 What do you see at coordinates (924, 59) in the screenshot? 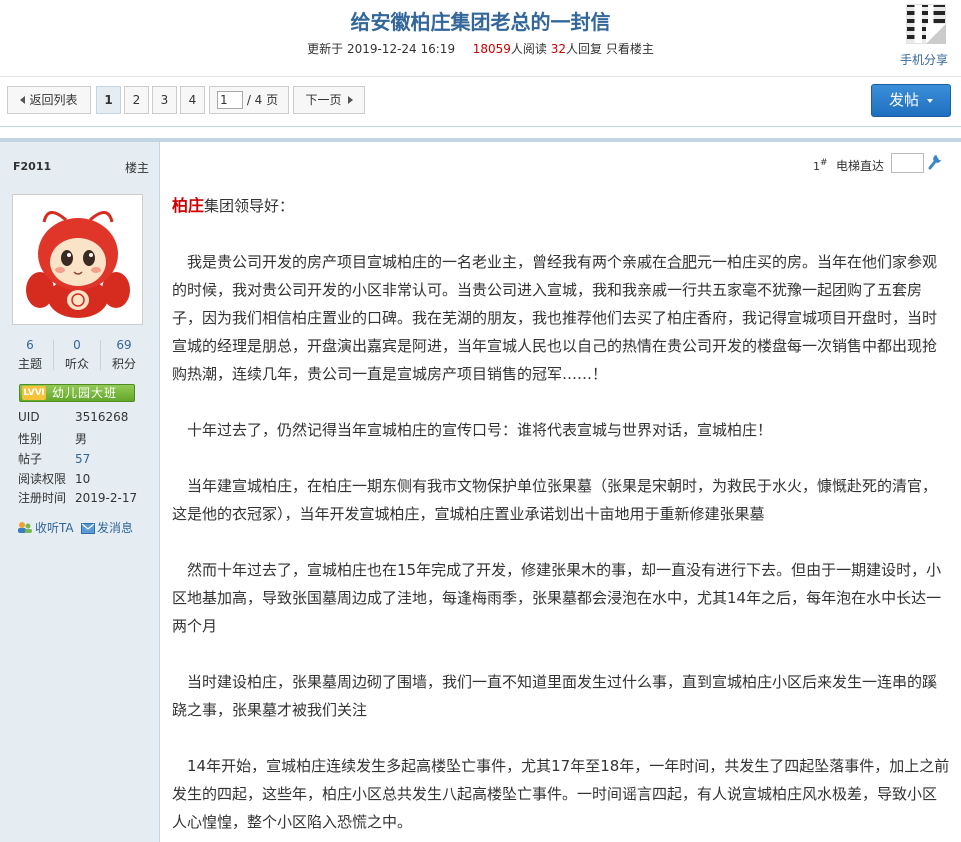
I see `mobile-share-link: 手机分享` at bounding box center [924, 59].